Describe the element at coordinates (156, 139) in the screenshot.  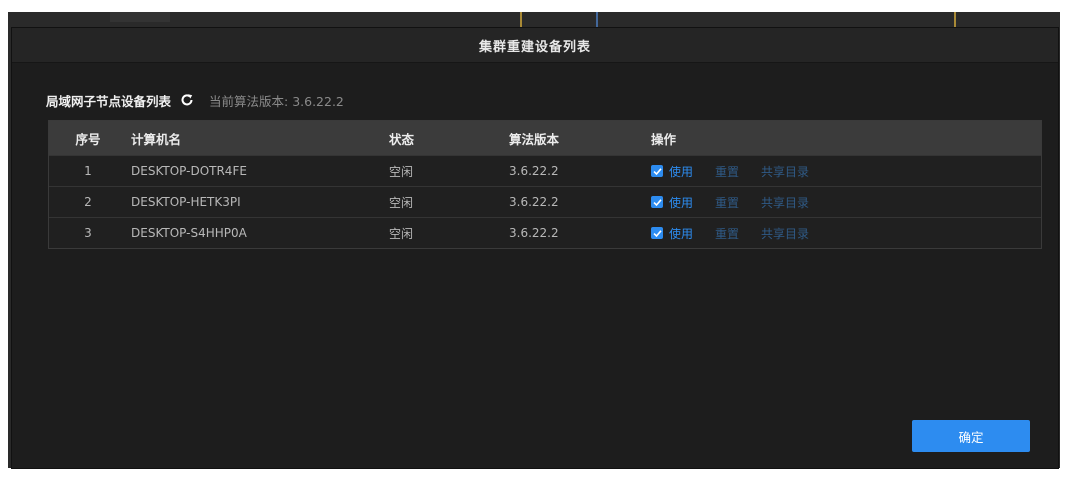
I see `header-computer-name: 计算机名` at that location.